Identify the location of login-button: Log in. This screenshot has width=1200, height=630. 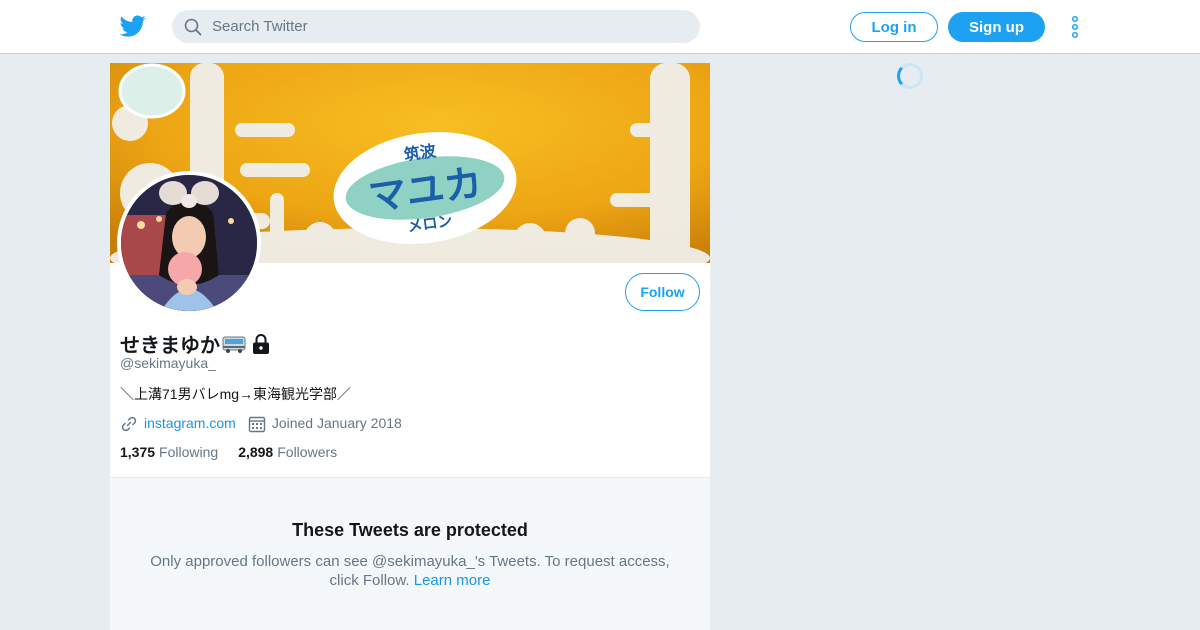
(894, 27).